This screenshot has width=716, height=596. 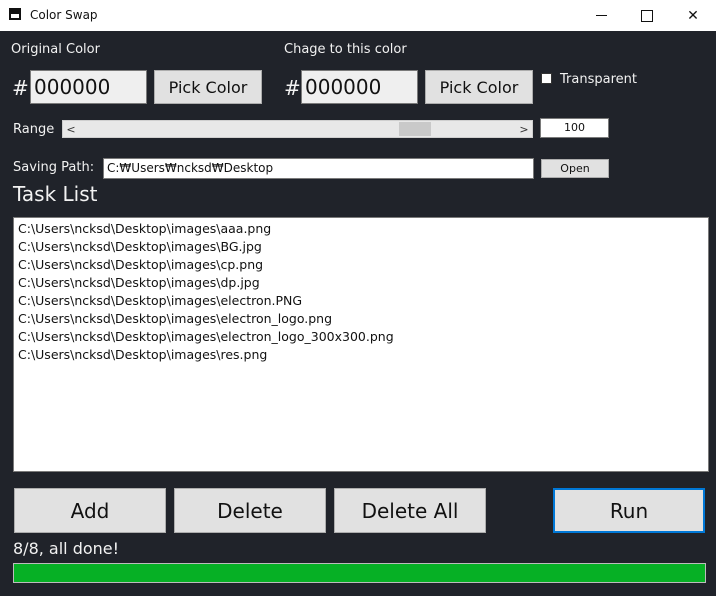 What do you see at coordinates (574, 128) in the screenshot?
I see `range-value-input: 100` at bounding box center [574, 128].